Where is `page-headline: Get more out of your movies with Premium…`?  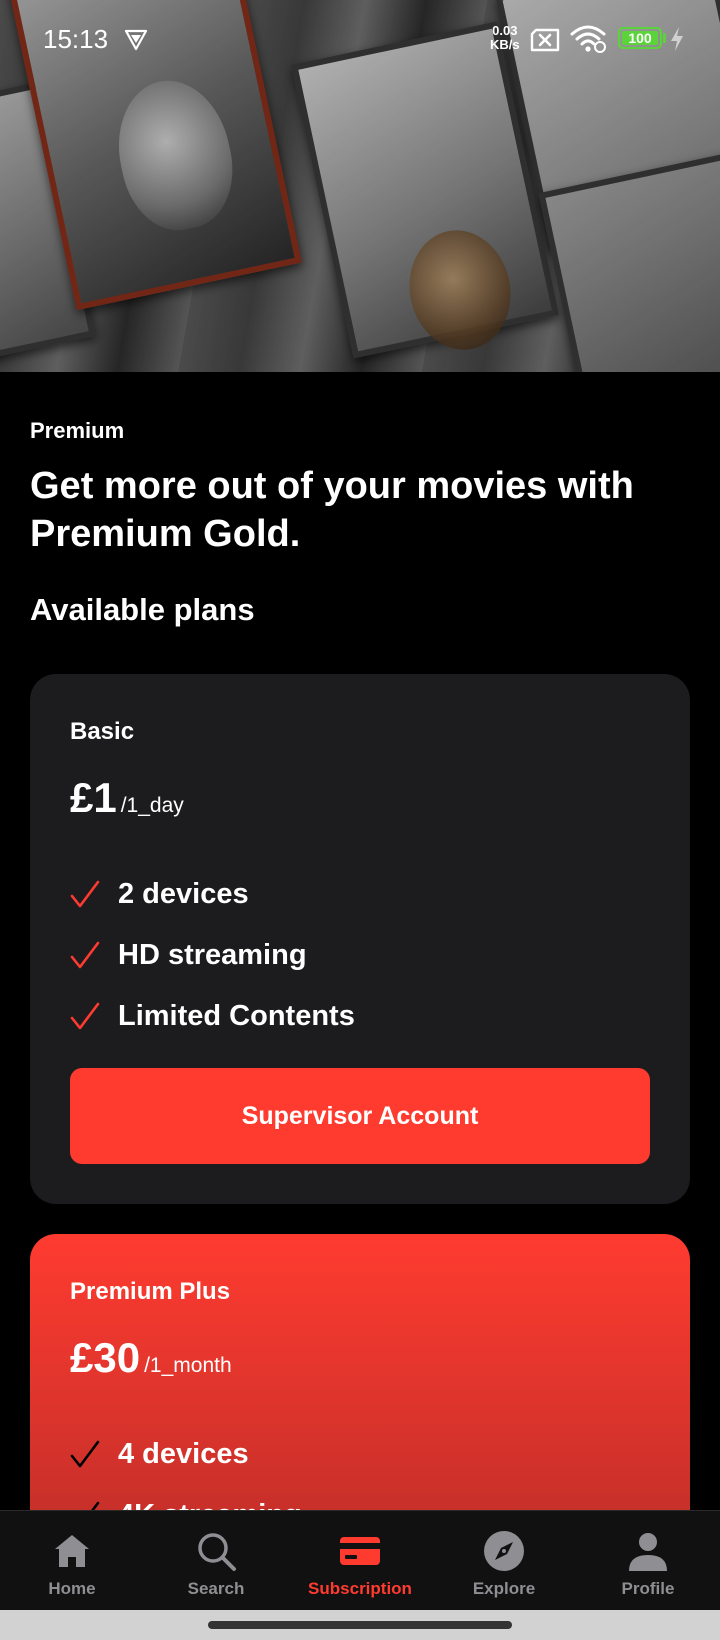 page-headline: Get more out of your movies with Premium… is located at coordinates (332, 510).